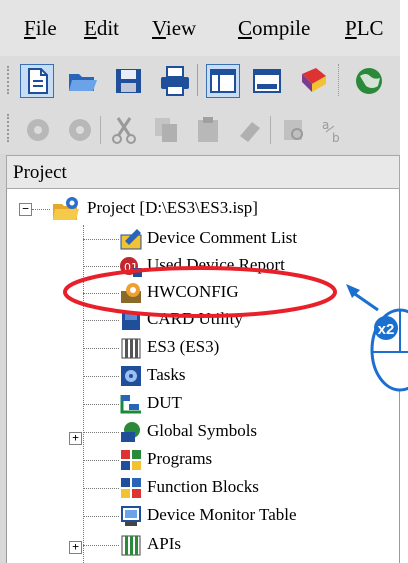  What do you see at coordinates (377, 338) in the screenshot?
I see `double-click-callout: x2` at bounding box center [377, 338].